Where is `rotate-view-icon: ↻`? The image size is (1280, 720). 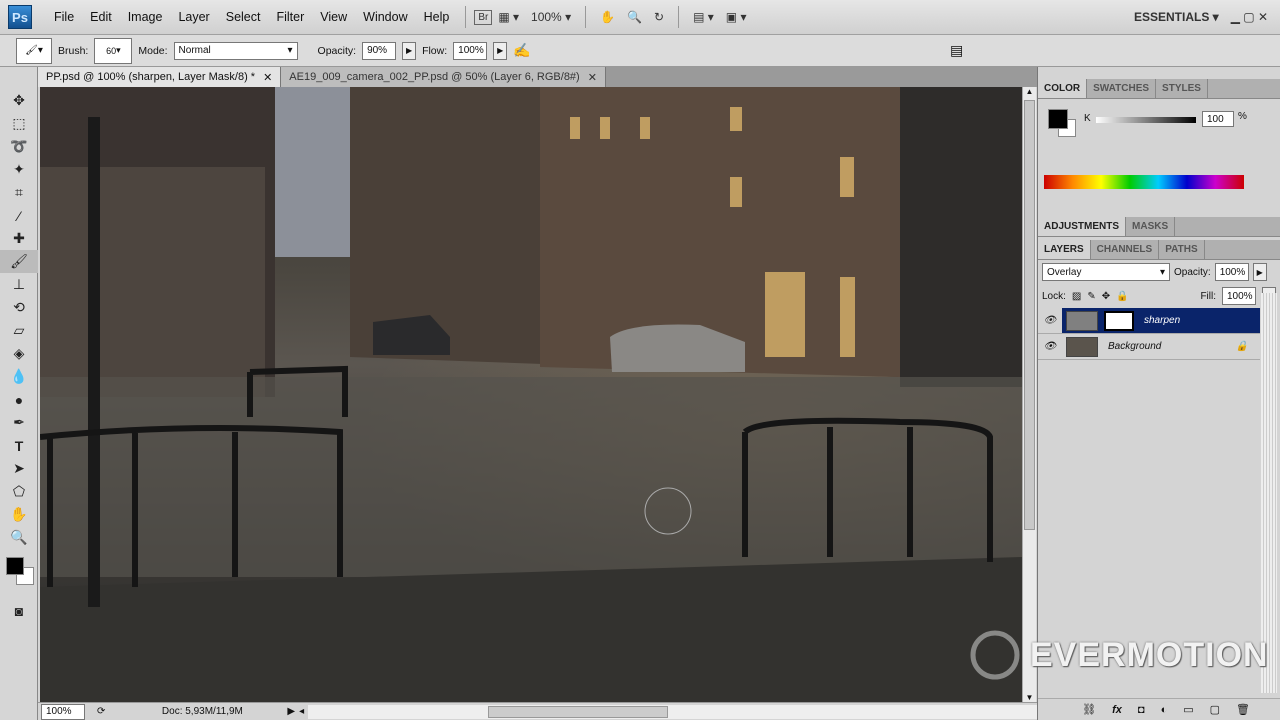
rotate-view-icon: ↻ is located at coordinates (659, 17).